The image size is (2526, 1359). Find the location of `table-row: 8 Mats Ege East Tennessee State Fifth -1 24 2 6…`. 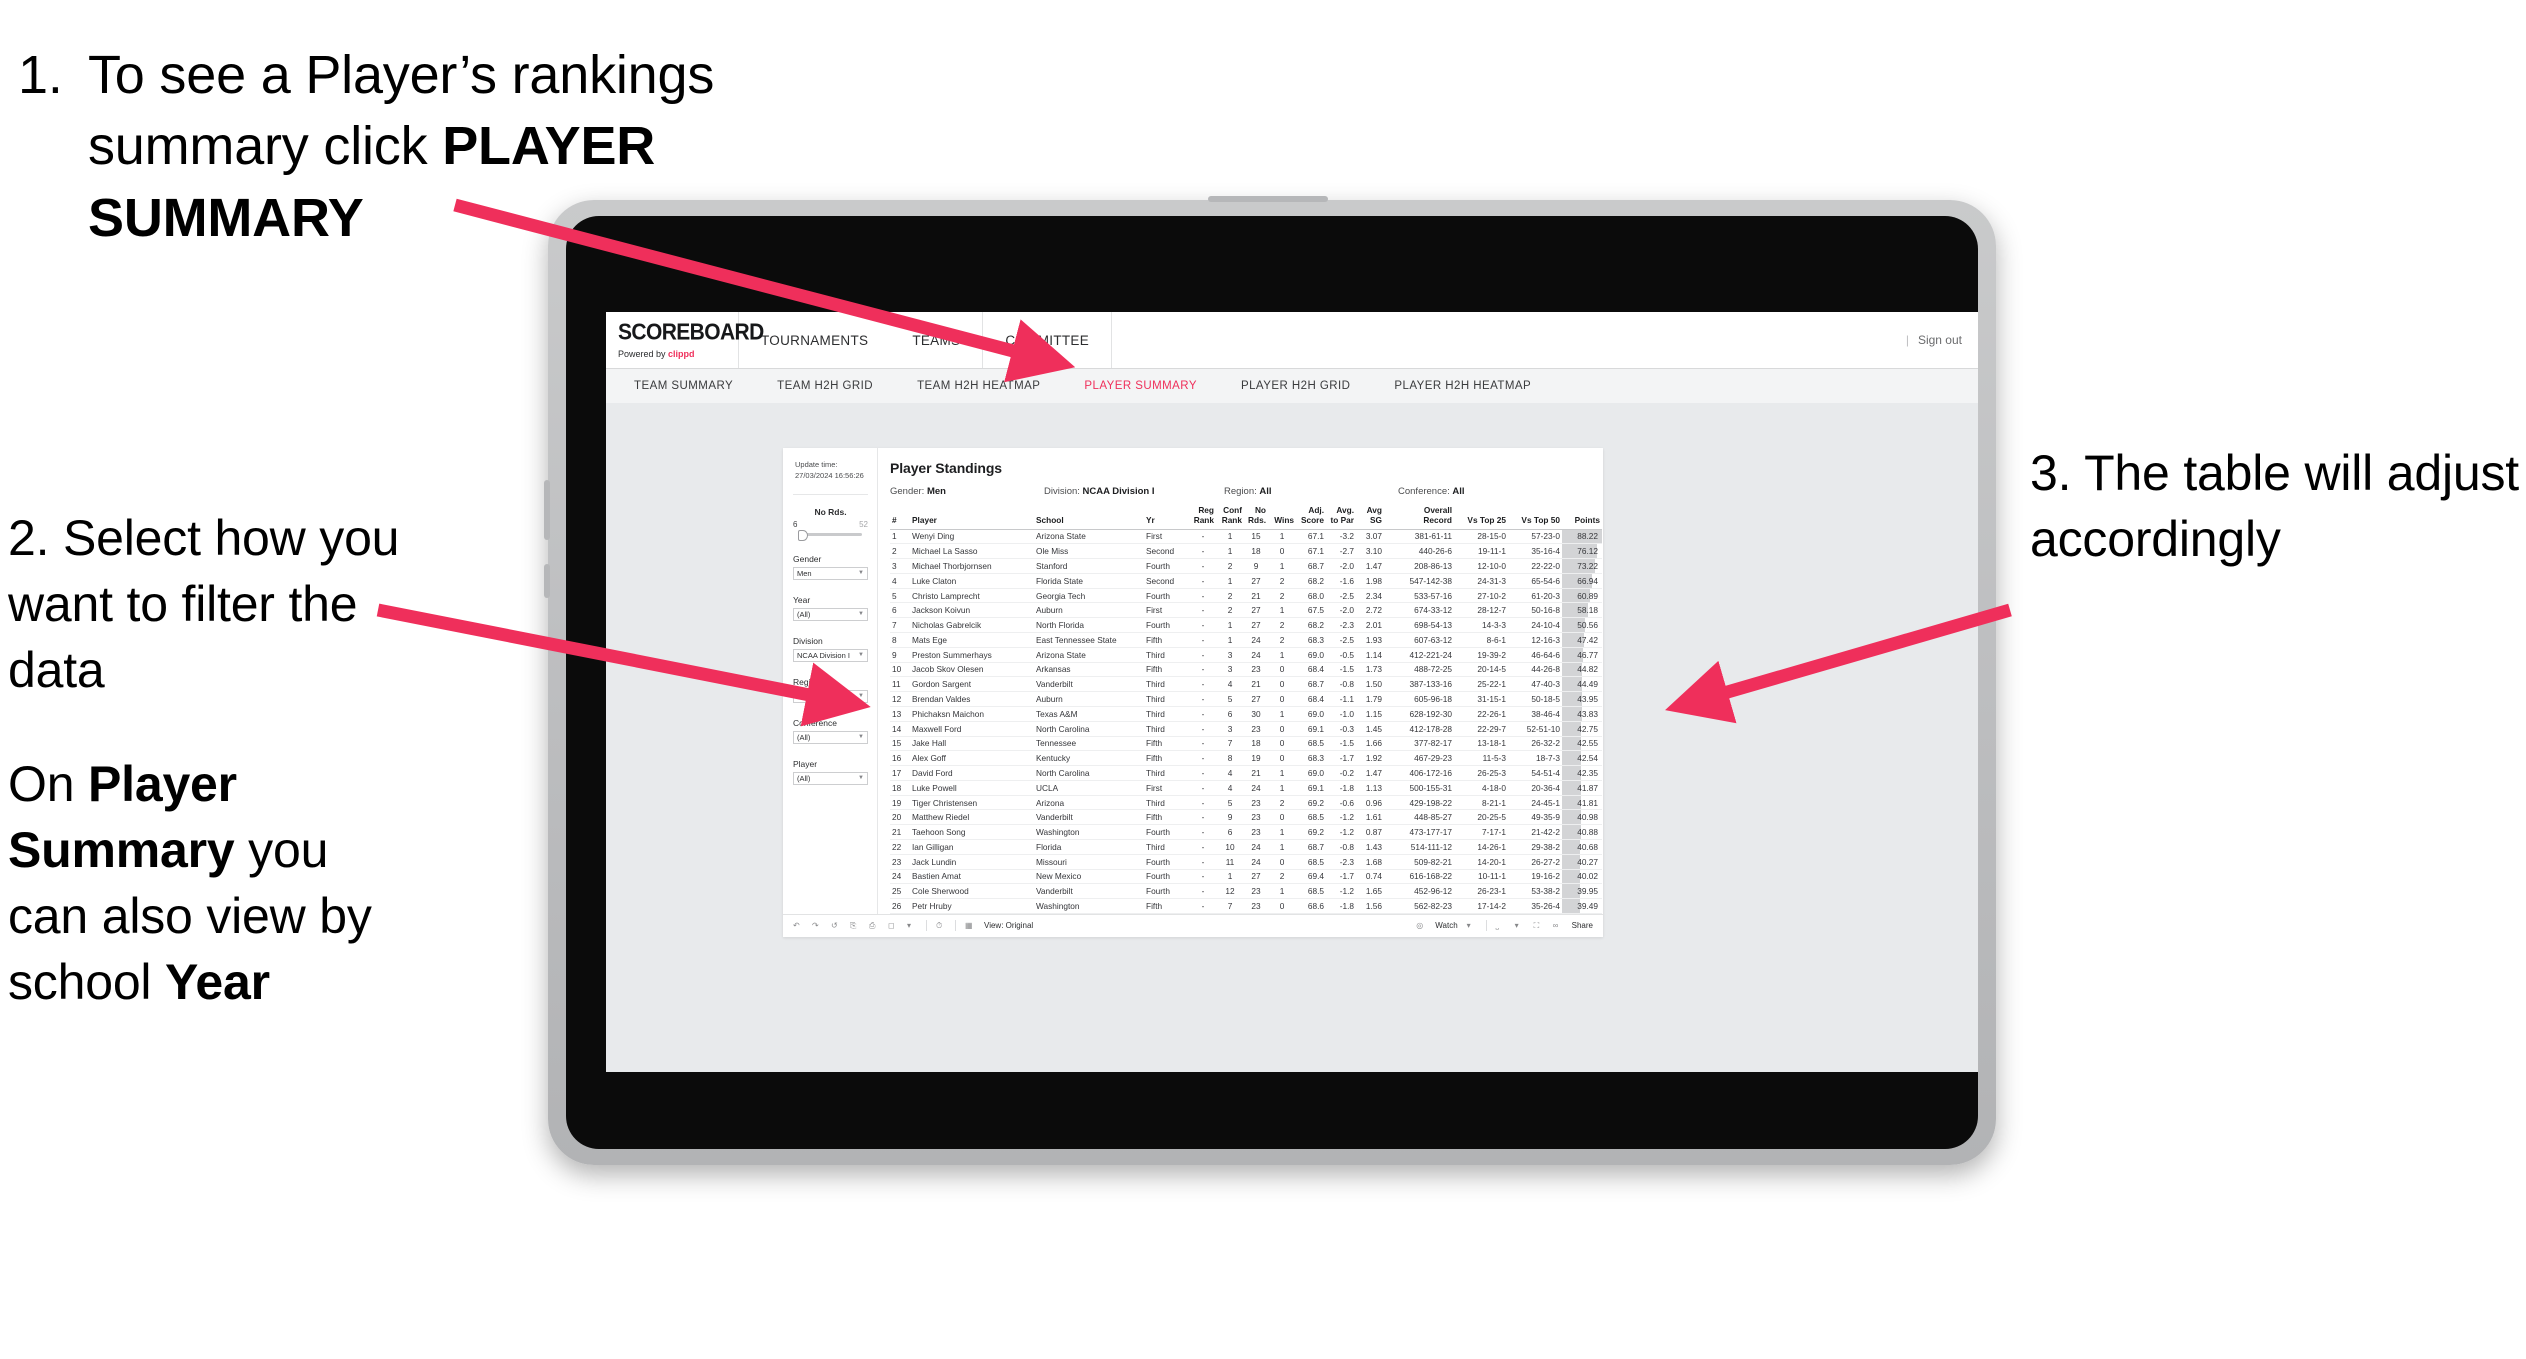

table-row: 8 Mats Ege East Tennessee State Fifth -1 24 2 6… is located at coordinates (1246, 640).